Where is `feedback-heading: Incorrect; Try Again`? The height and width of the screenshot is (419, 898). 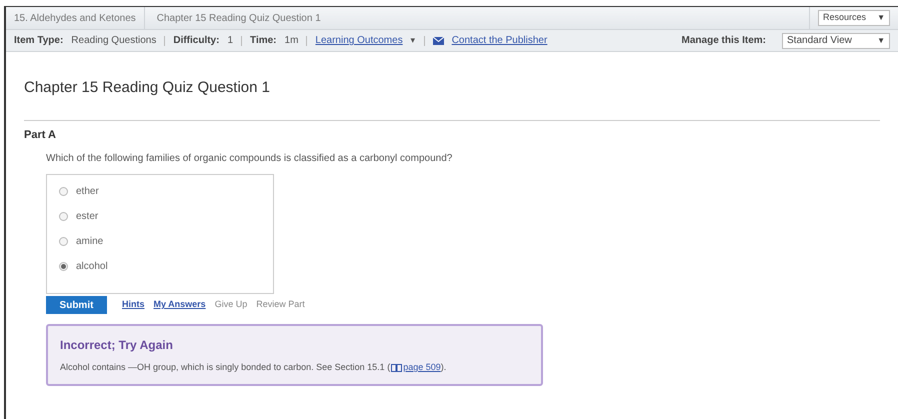
feedback-heading: Incorrect; Try Again is located at coordinates (117, 345).